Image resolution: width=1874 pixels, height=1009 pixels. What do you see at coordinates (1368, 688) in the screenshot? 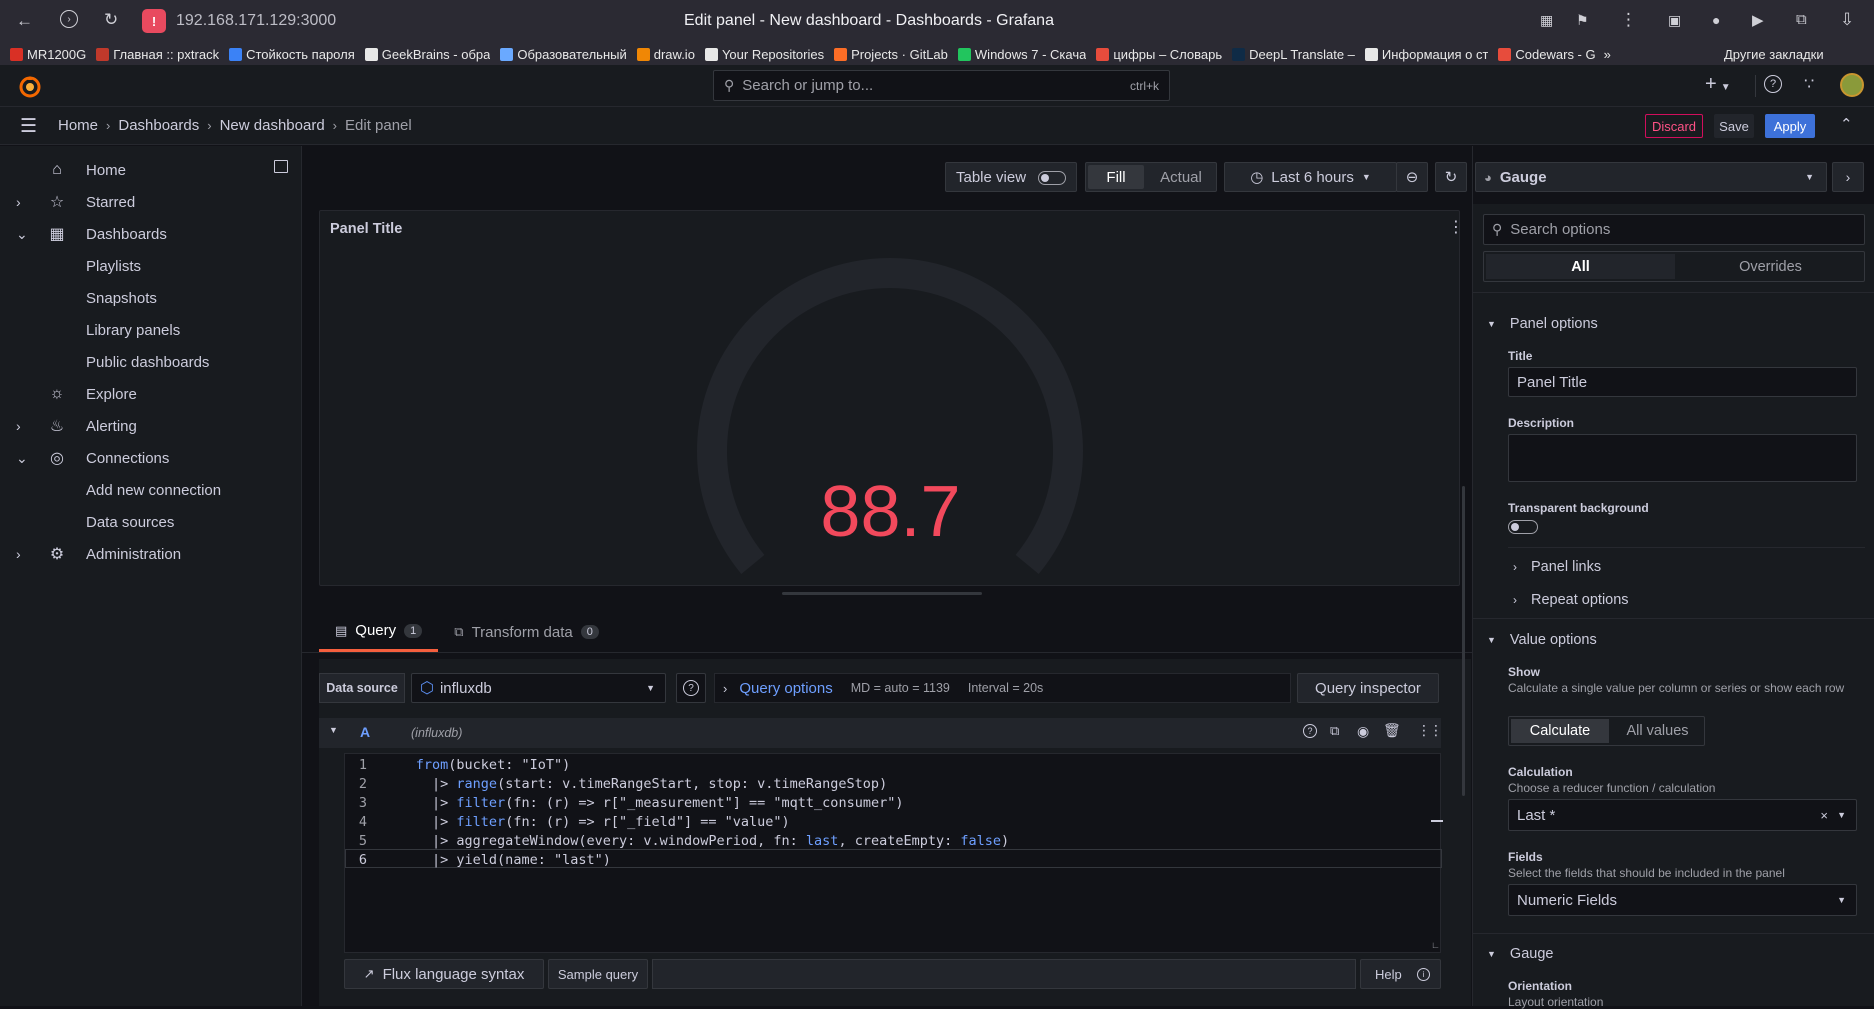
I see `query-inspector-button: Query inspector` at bounding box center [1368, 688].